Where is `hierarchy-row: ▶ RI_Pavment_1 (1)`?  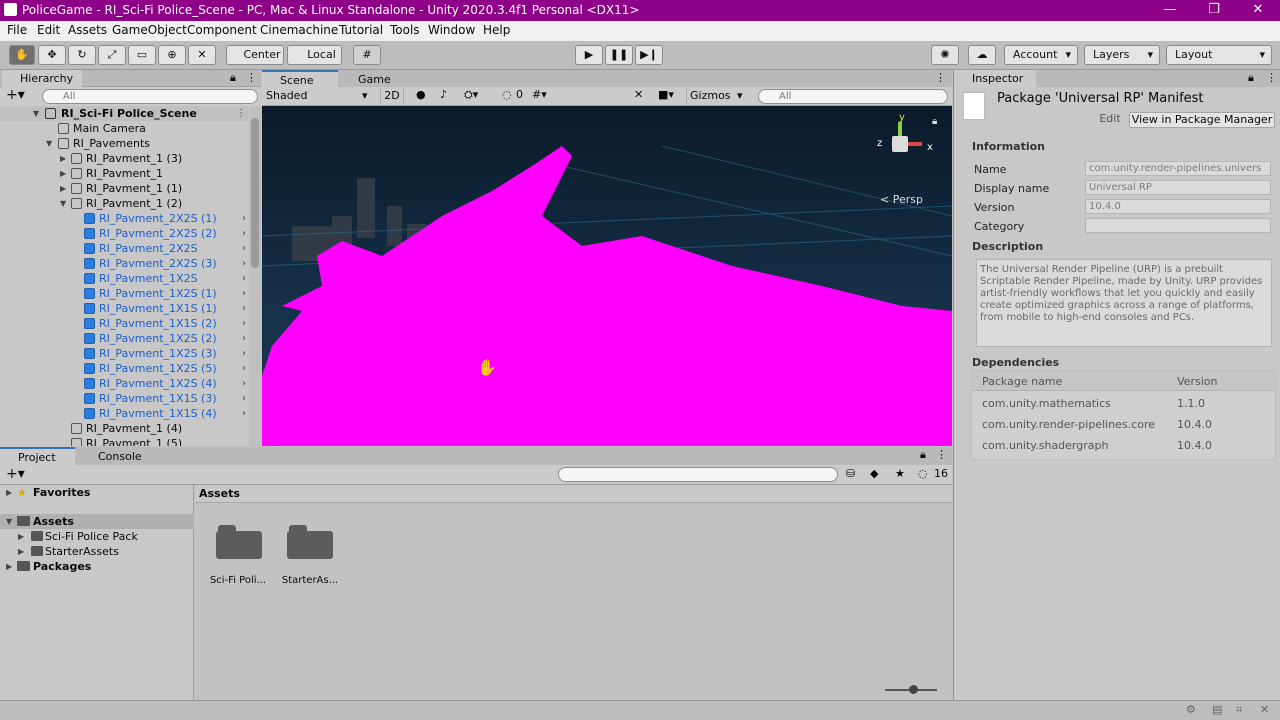
hierarchy-row: ▶ RI_Pavment_1 (1) is located at coordinates (124, 188).